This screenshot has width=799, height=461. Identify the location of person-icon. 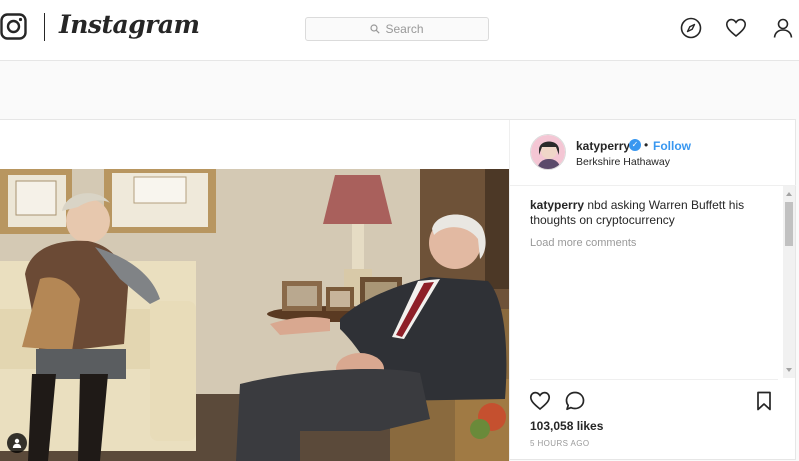
(783, 28).